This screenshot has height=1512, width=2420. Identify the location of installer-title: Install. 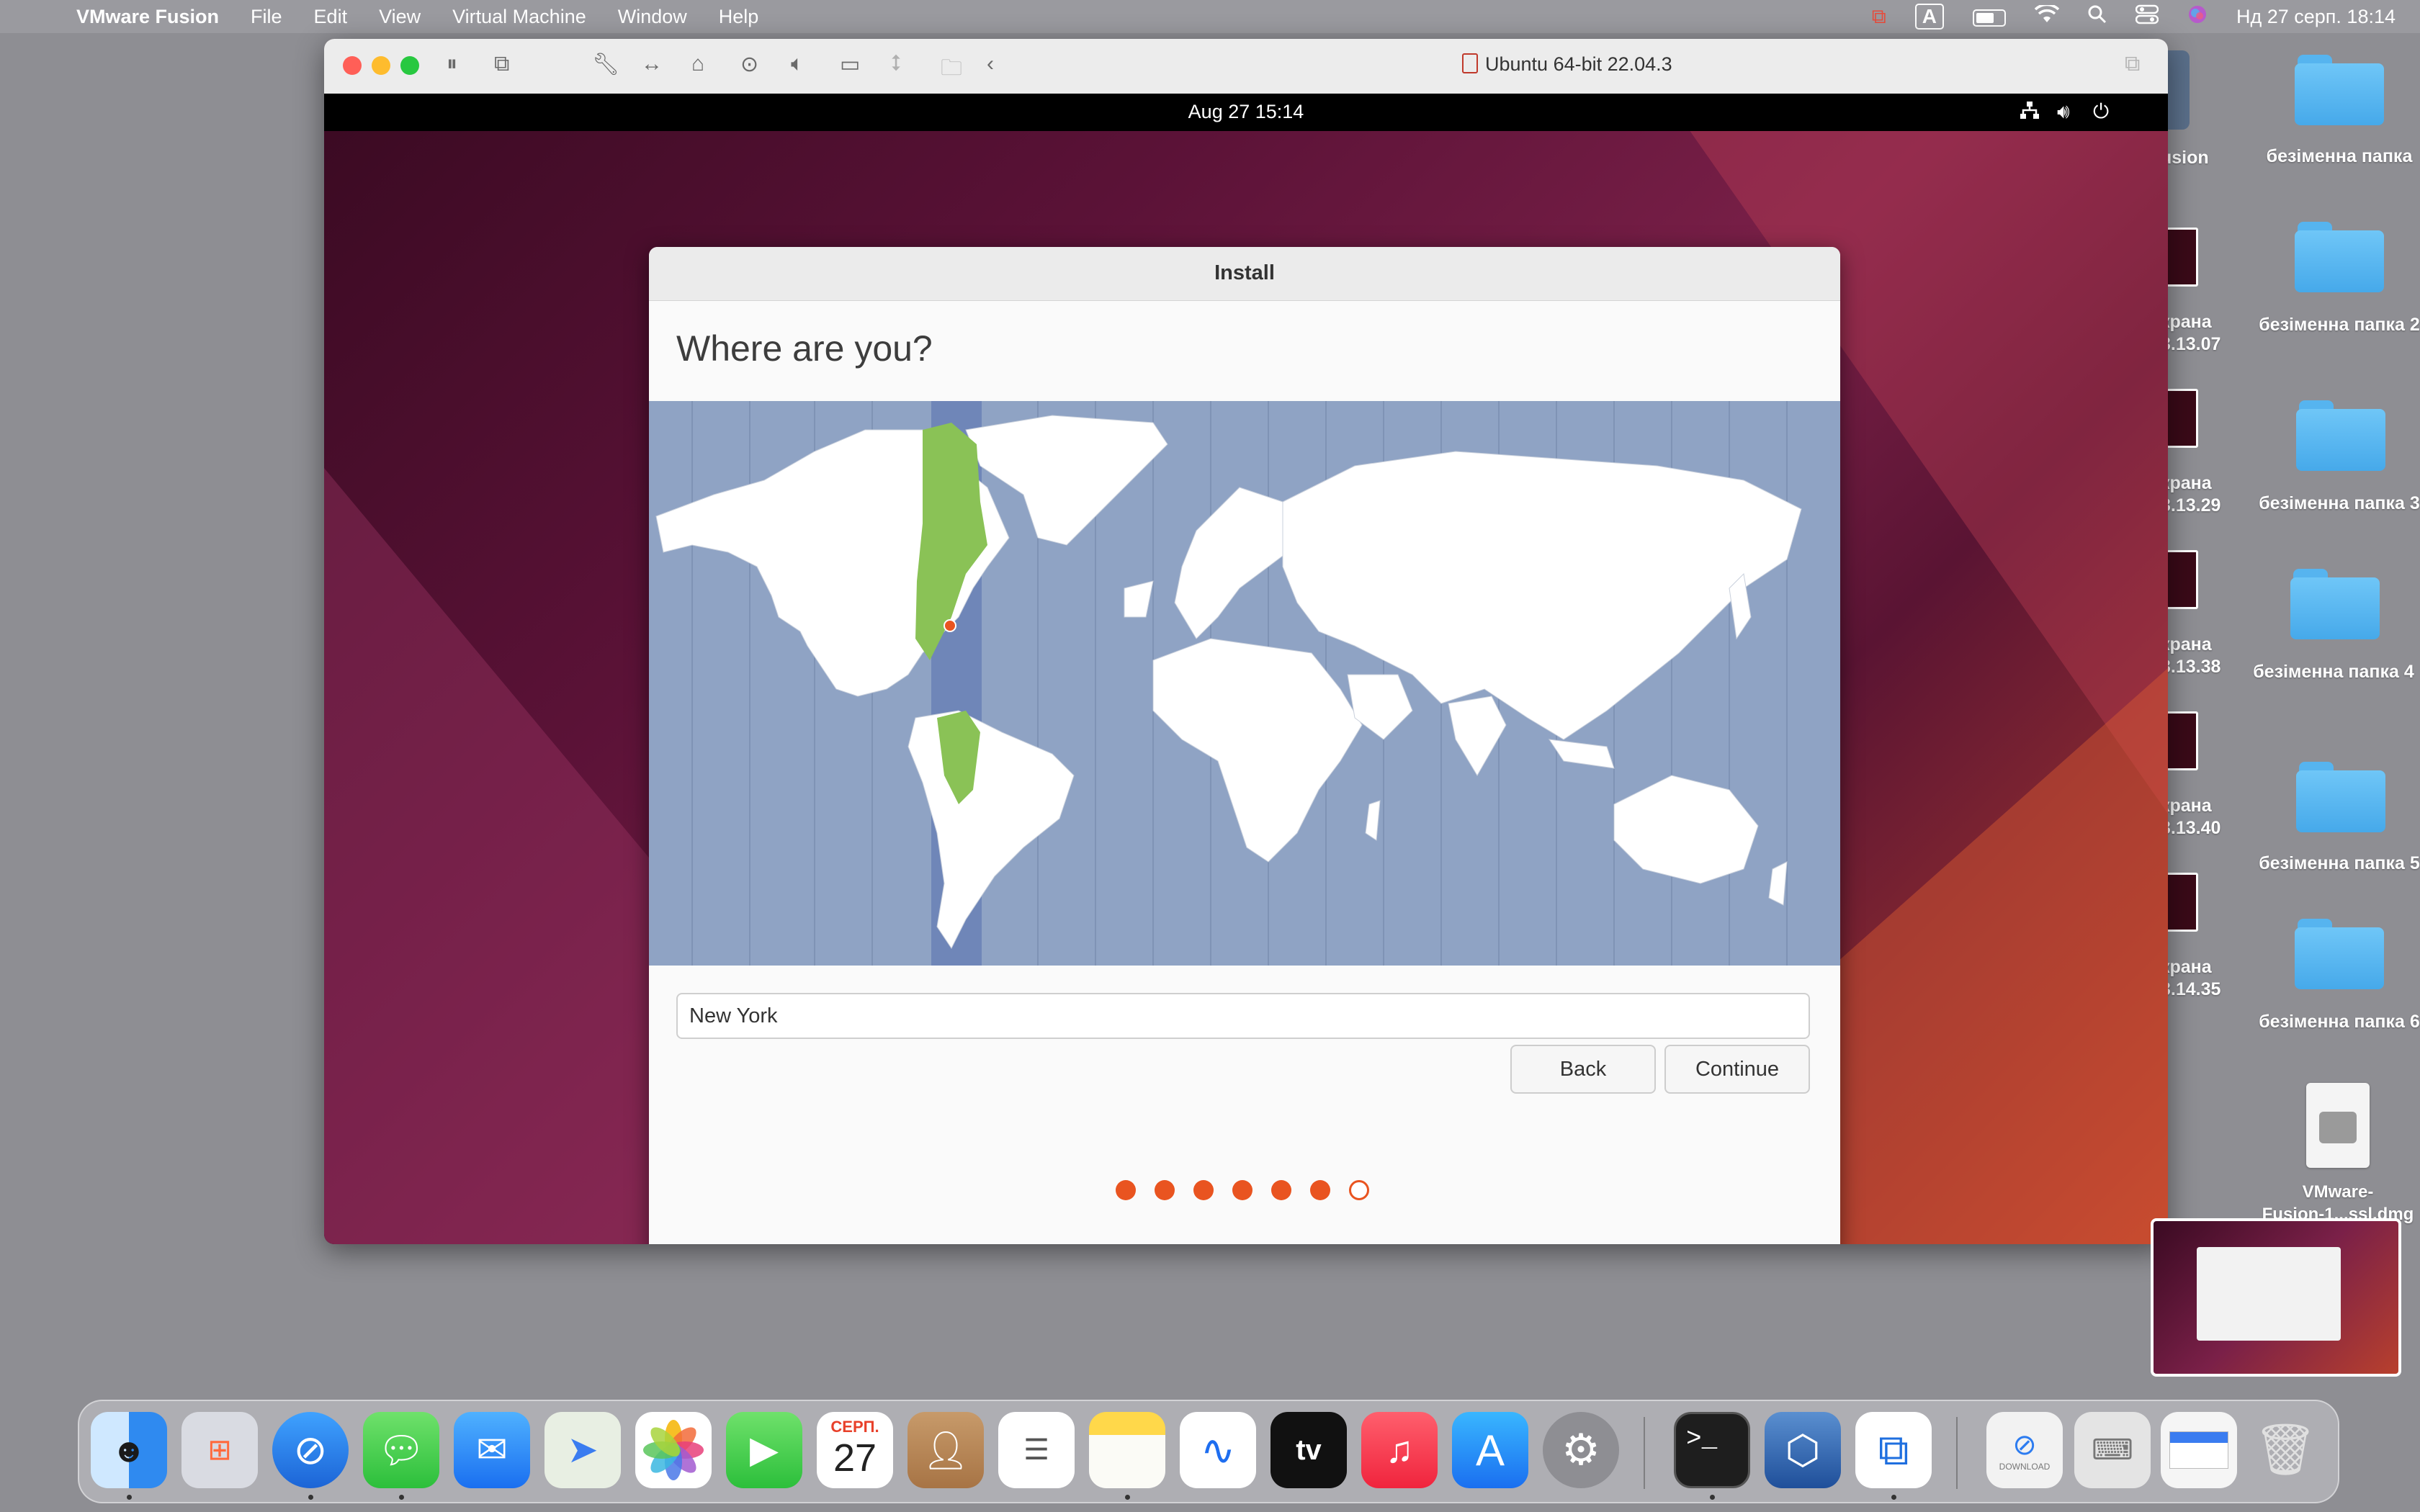
(1244, 272).